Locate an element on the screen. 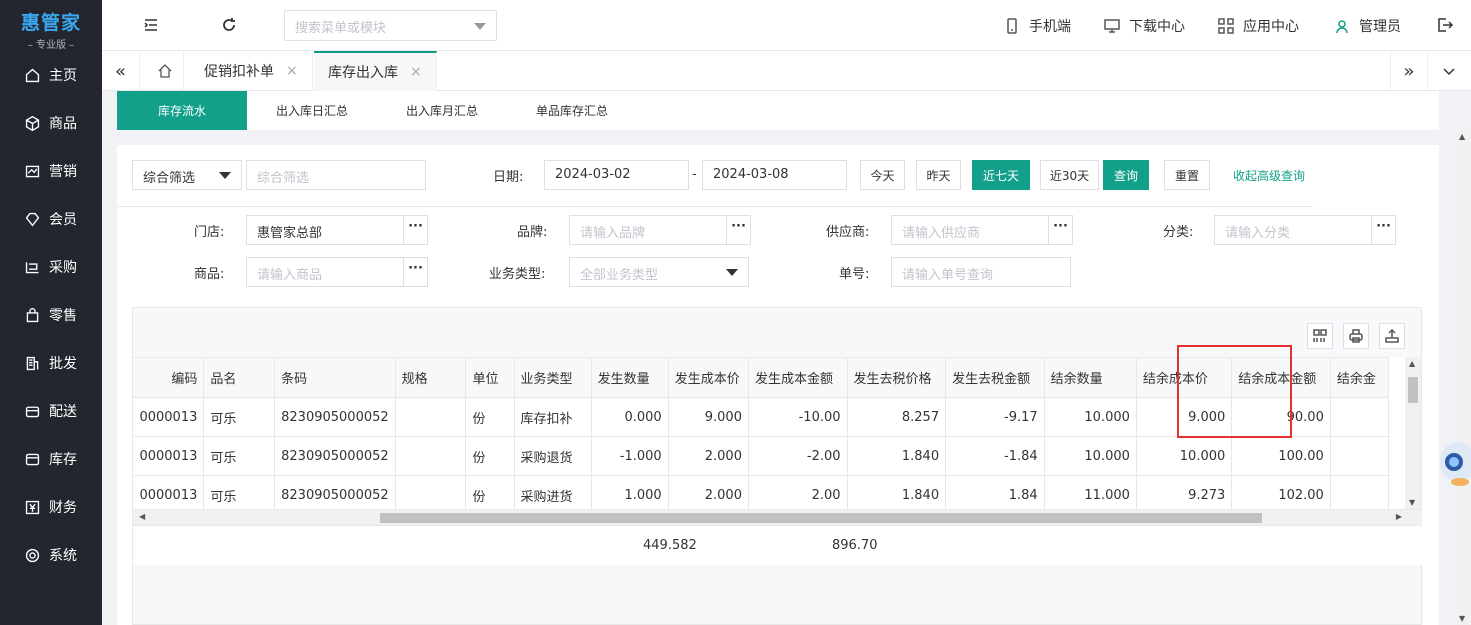  column-header: 规格 is located at coordinates (430, 377).